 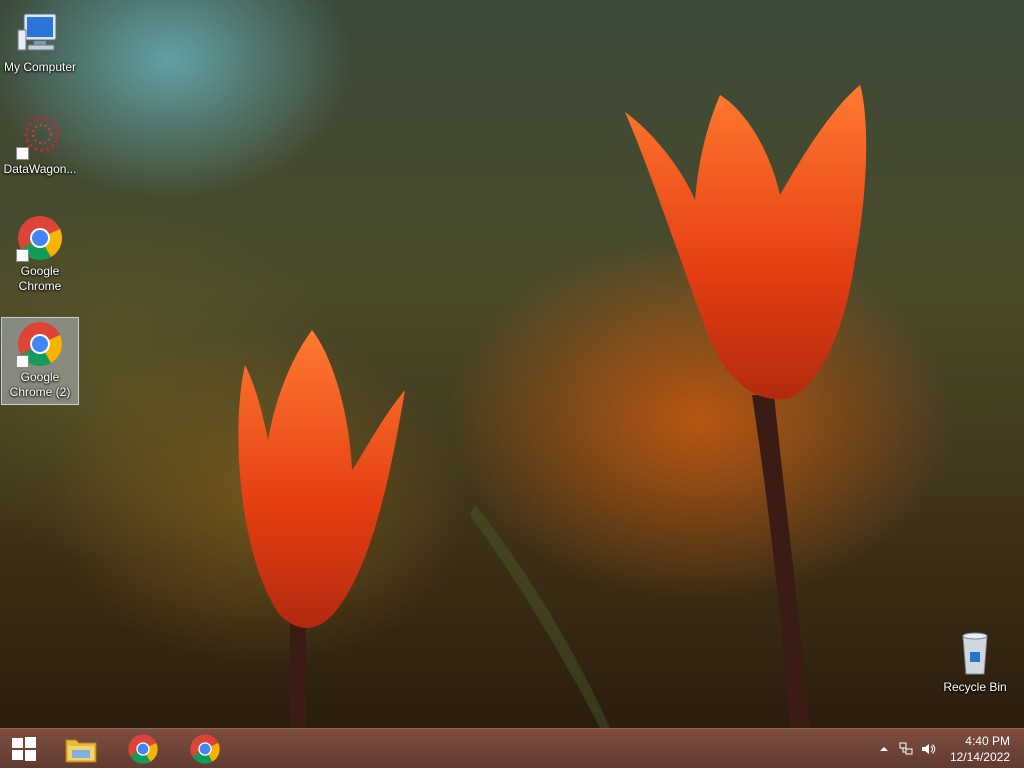 I want to click on desktop-icon-recycle-bin: Recycle Bin, so click(x=975, y=662).